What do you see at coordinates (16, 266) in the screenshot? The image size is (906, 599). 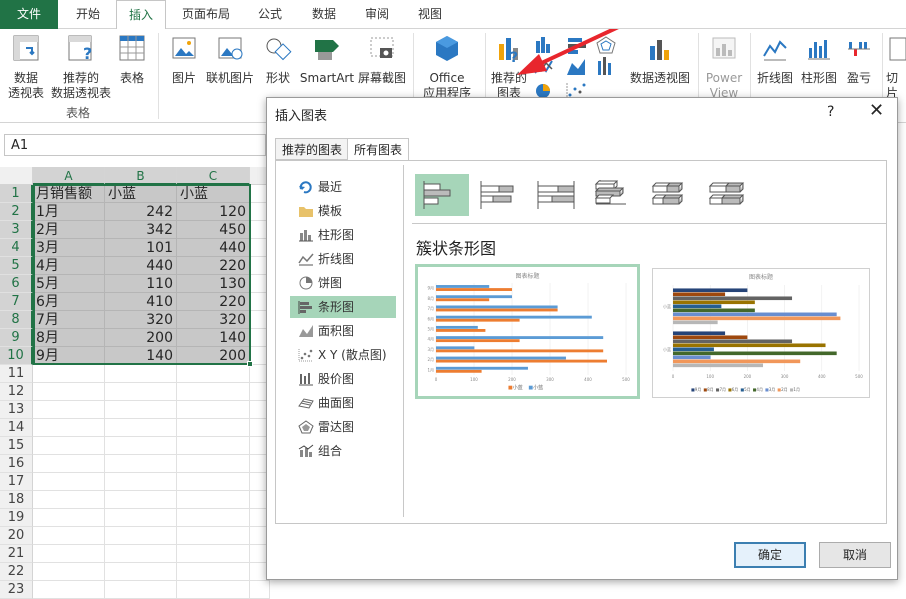 I see `row-header: 5` at bounding box center [16, 266].